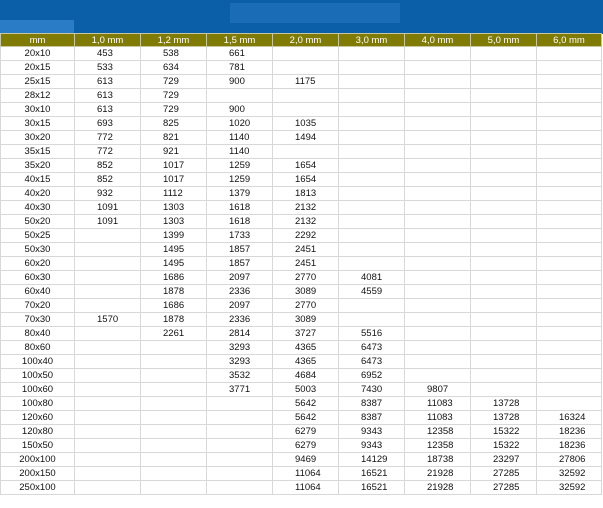 The width and height of the screenshot is (603, 508). I want to click on value-cell: 8387, so click(371, 417).